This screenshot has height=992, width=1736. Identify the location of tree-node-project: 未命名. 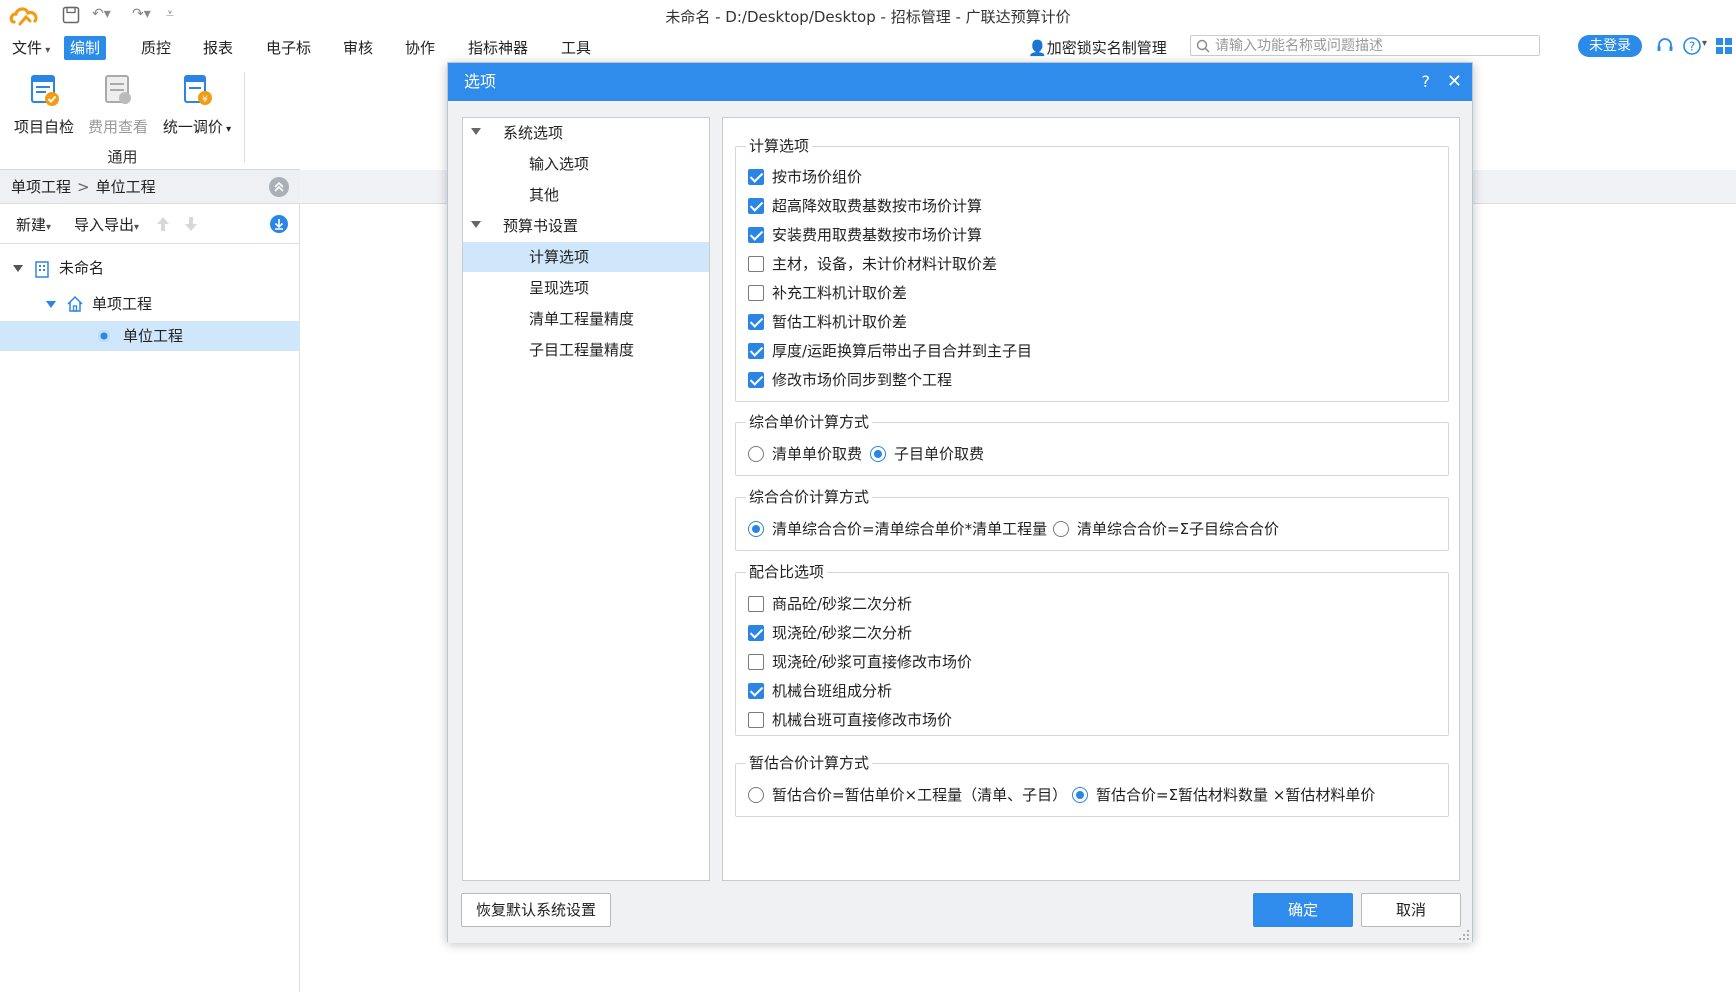
(150, 268).